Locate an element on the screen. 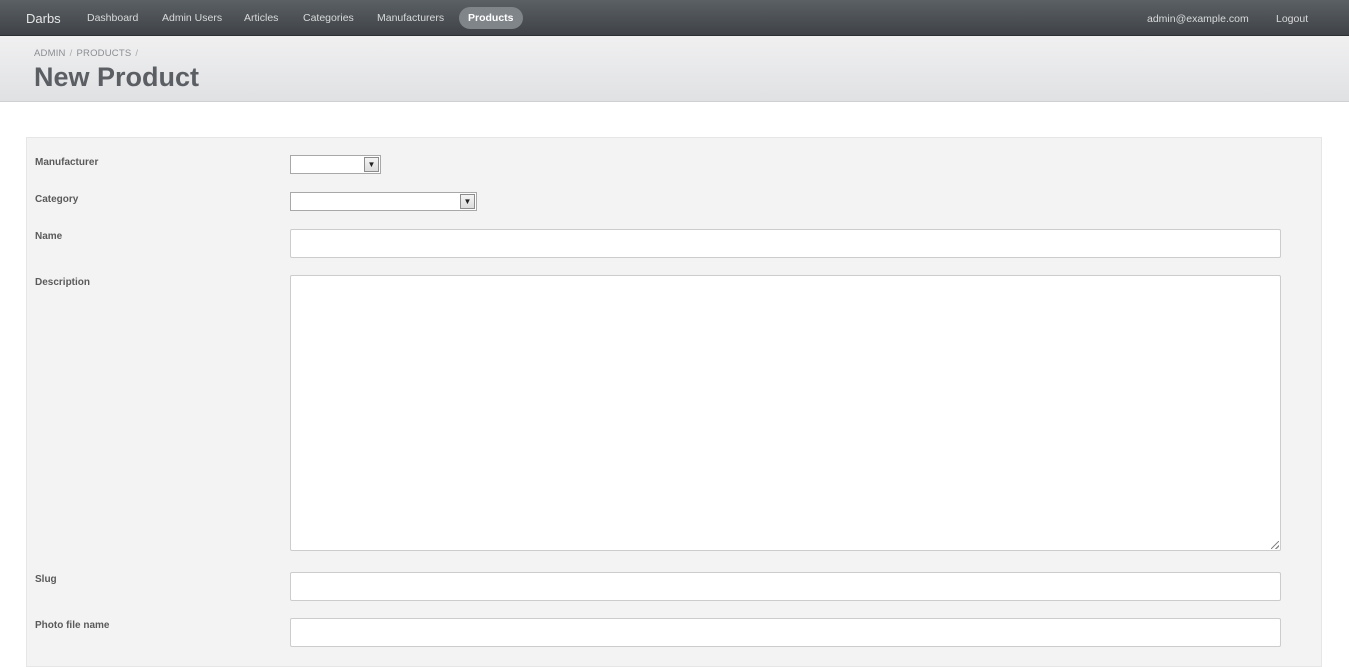  breadcrumb-products: PRODUCTS is located at coordinates (103, 53).